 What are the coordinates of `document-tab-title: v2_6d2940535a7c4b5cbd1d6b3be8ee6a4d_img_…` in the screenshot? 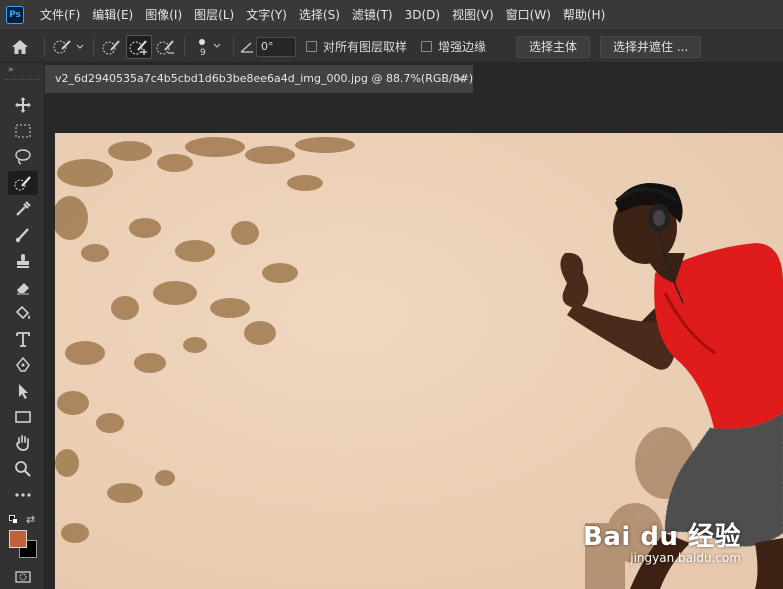 It's located at (264, 78).